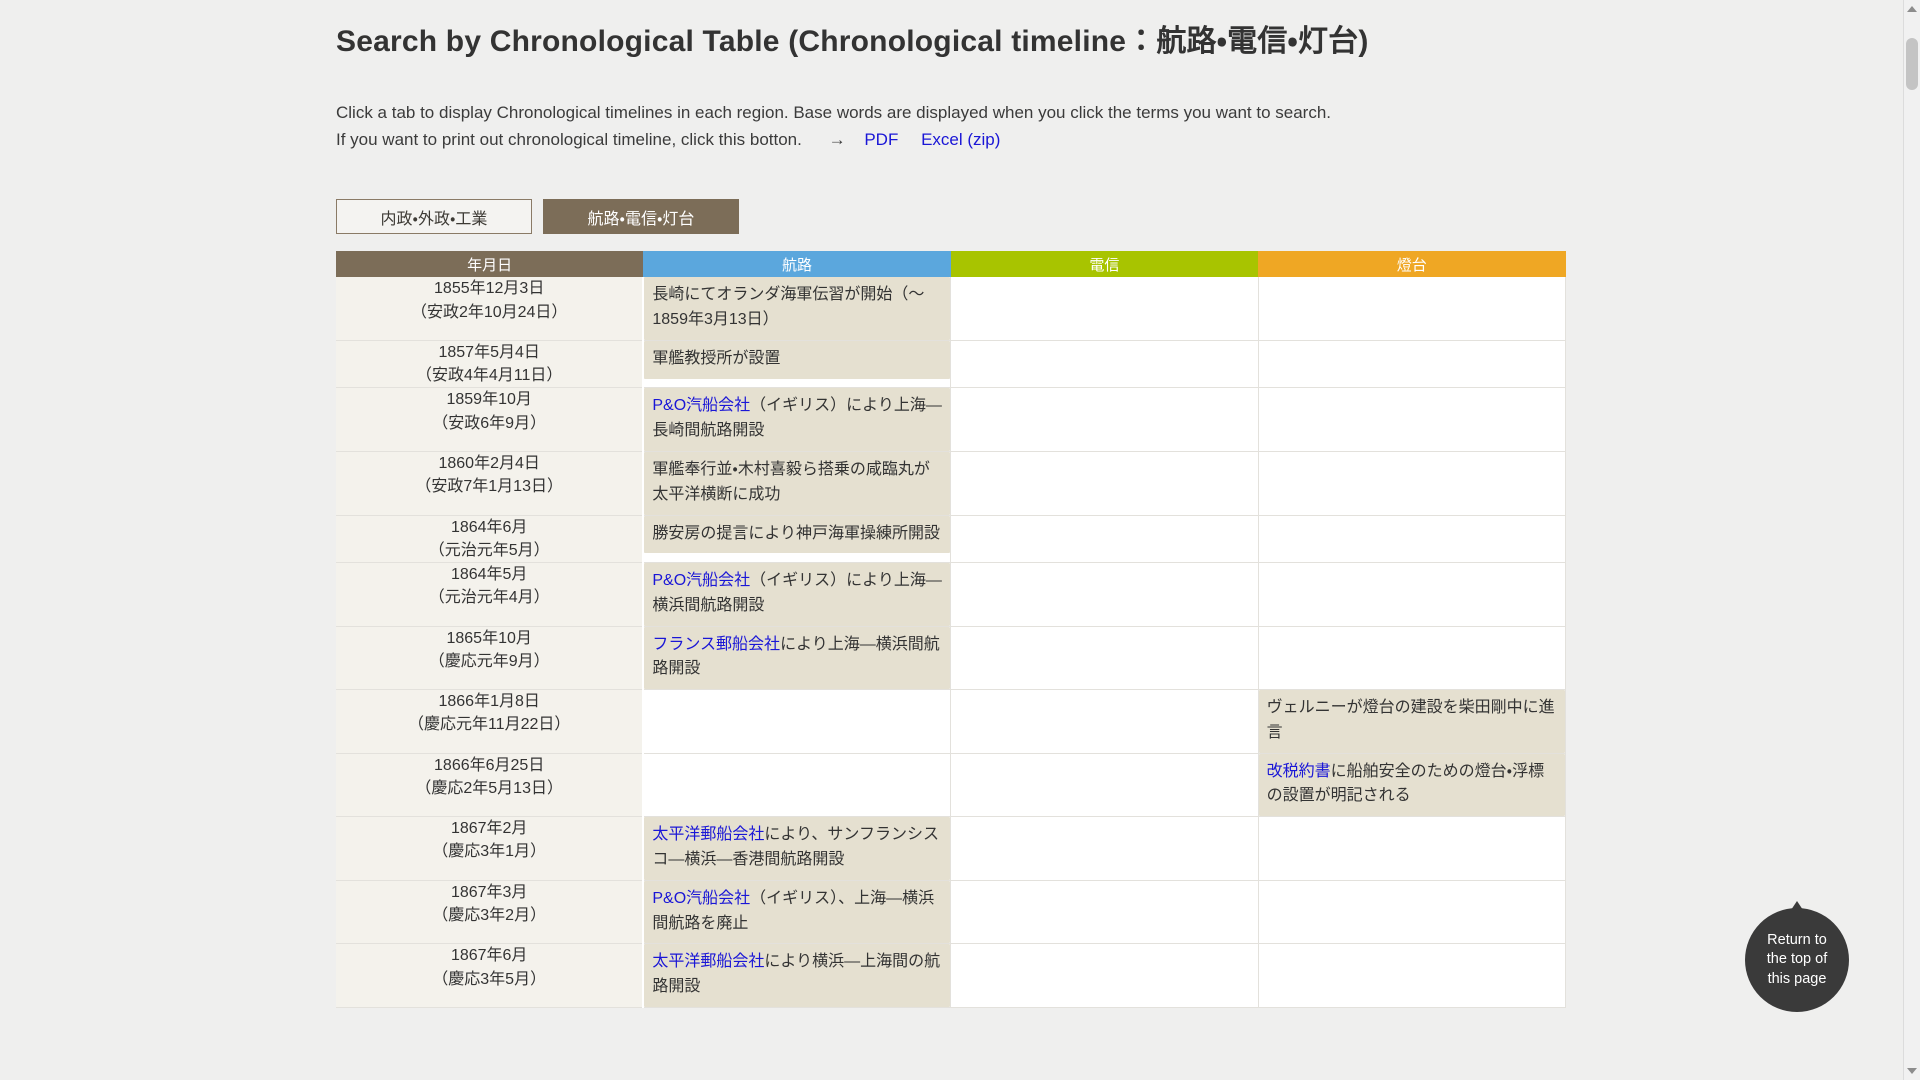 The height and width of the screenshot is (1080, 1920). What do you see at coordinates (1412, 264) in the screenshot?
I see `column-header-lighthouse: 燈台` at bounding box center [1412, 264].